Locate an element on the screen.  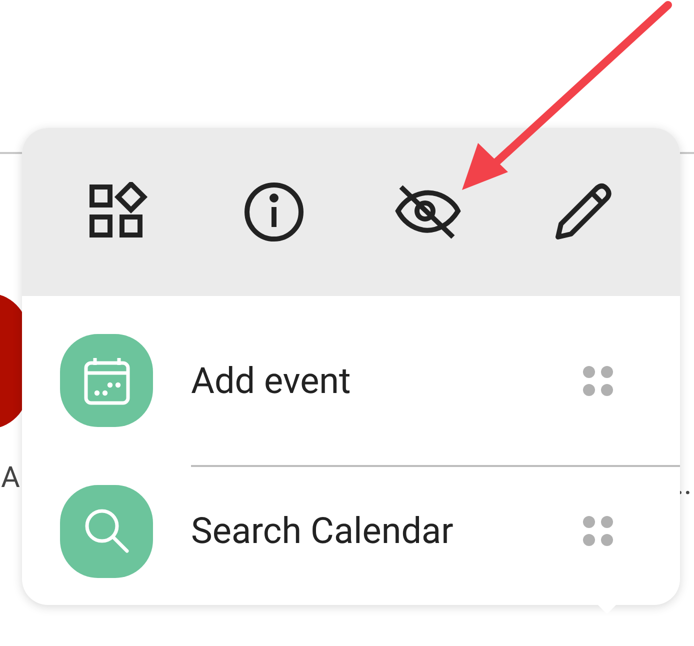
edit-icon is located at coordinates (582, 212).